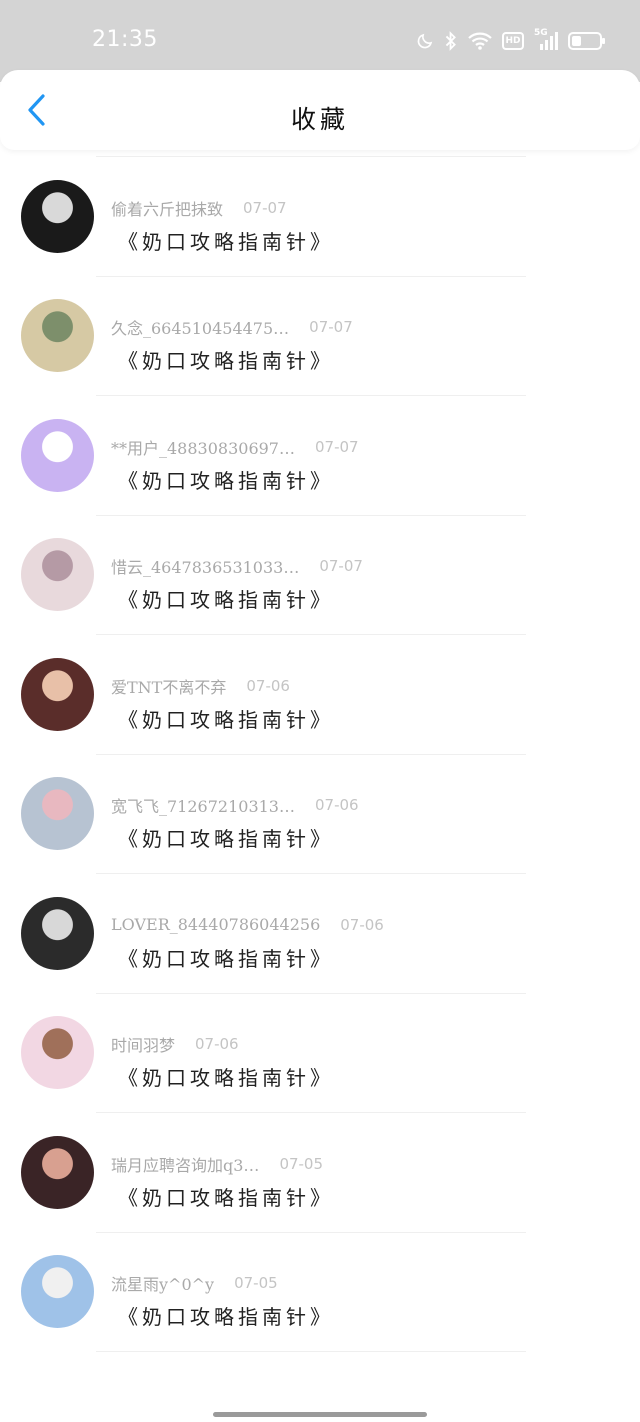 The height and width of the screenshot is (1422, 640). I want to click on user-name: 偷着六斤把抹致, so click(167, 208).